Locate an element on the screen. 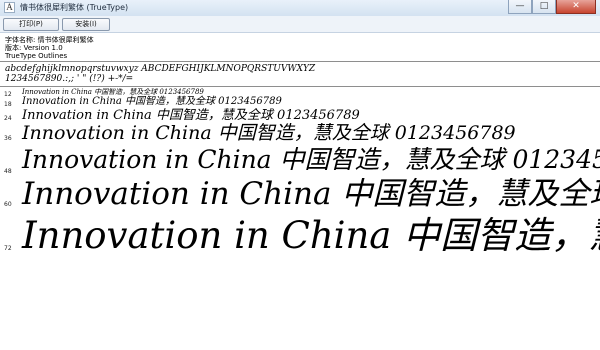 Image resolution: width=600 pixels, height=350 pixels. sample-text-60: Innovation in China 中国智造，慧及全球 0123456789 is located at coordinates (311, 194).